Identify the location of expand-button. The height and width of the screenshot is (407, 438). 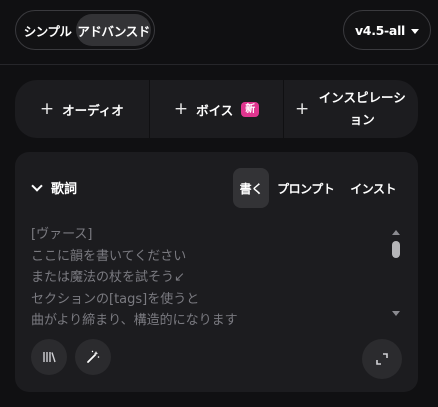
(382, 359).